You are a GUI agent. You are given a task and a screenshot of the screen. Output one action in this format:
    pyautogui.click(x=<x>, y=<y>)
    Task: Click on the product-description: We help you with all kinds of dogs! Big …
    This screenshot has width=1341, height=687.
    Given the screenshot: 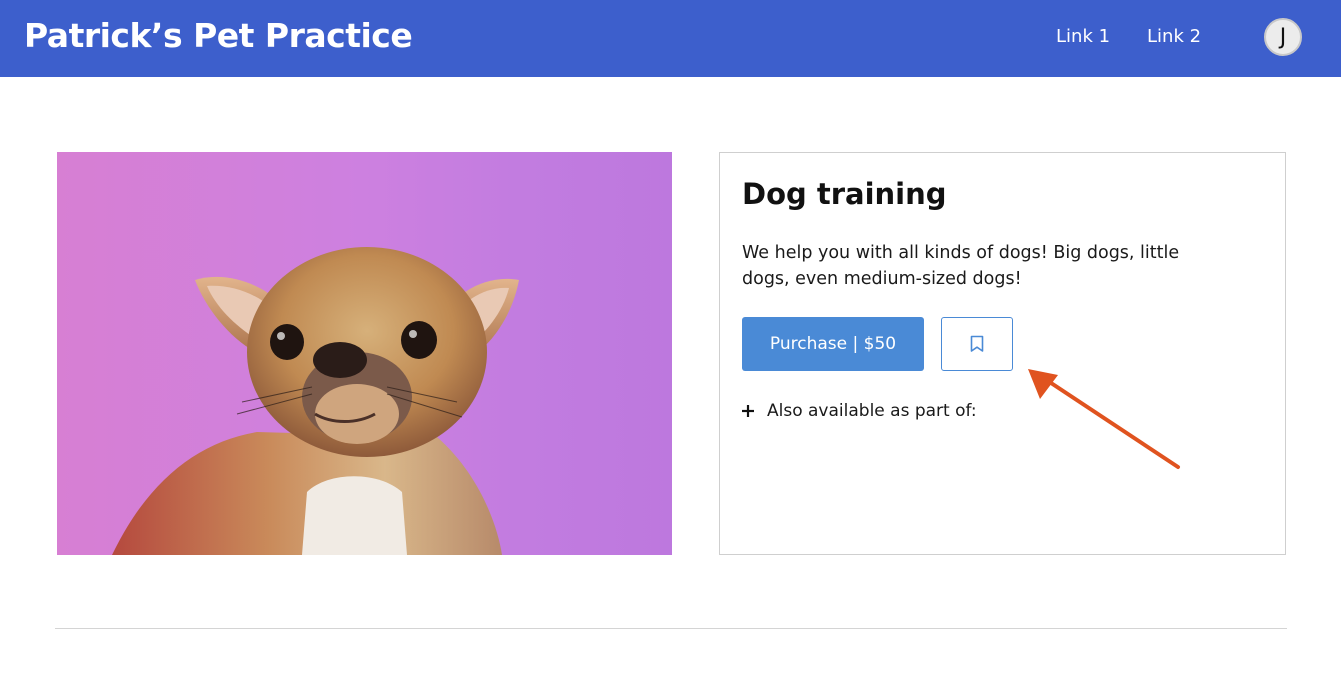 What is the action you would take?
    pyautogui.click(x=961, y=266)
    